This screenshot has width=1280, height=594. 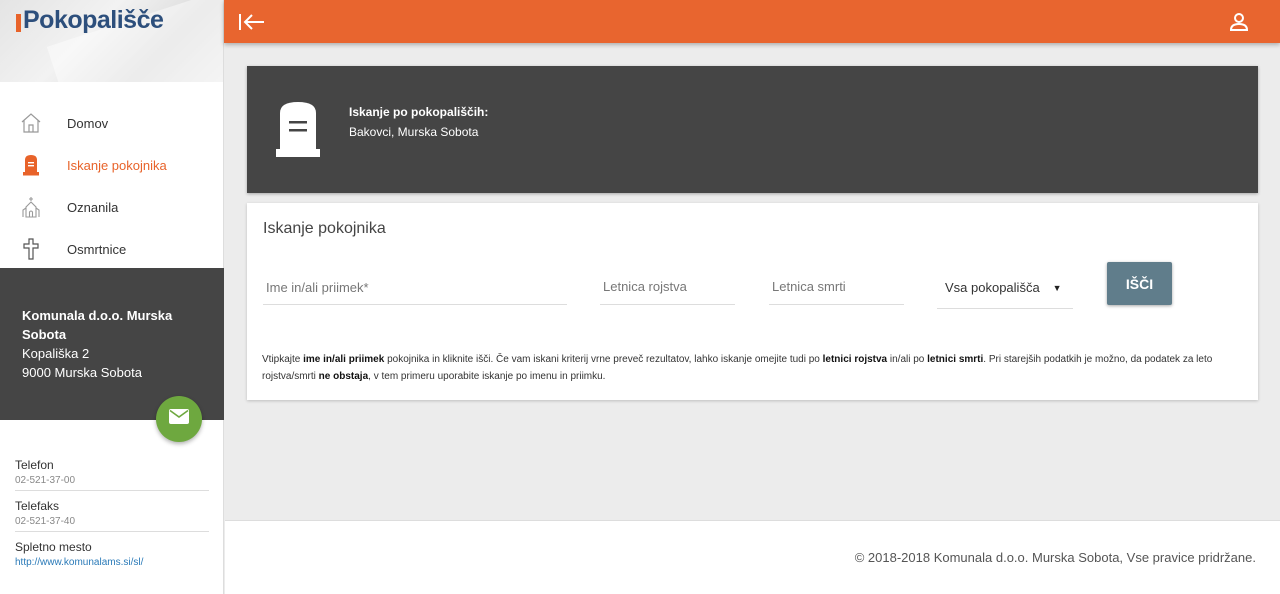 I want to click on contact-phone: Telefon 02-521-37-00, so click(x=112, y=470).